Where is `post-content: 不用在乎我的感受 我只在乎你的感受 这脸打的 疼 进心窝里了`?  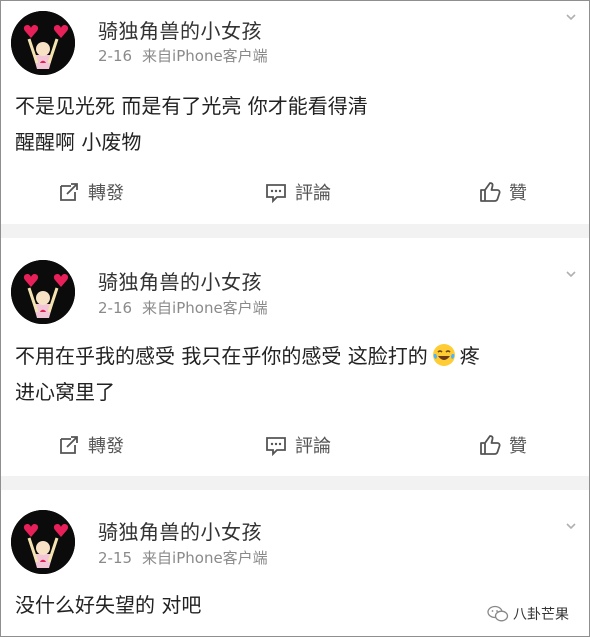 post-content: 不用在乎我的感受 我只在乎你的感受 这脸打的 疼 进心窝里了 is located at coordinates (297, 374).